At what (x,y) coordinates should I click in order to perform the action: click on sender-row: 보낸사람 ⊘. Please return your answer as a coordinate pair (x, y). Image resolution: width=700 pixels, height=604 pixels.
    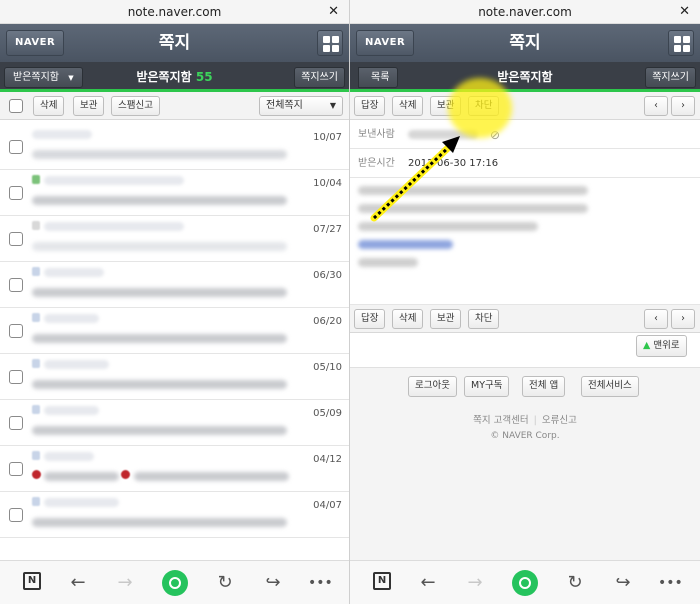
    Looking at the image, I should click on (525, 134).